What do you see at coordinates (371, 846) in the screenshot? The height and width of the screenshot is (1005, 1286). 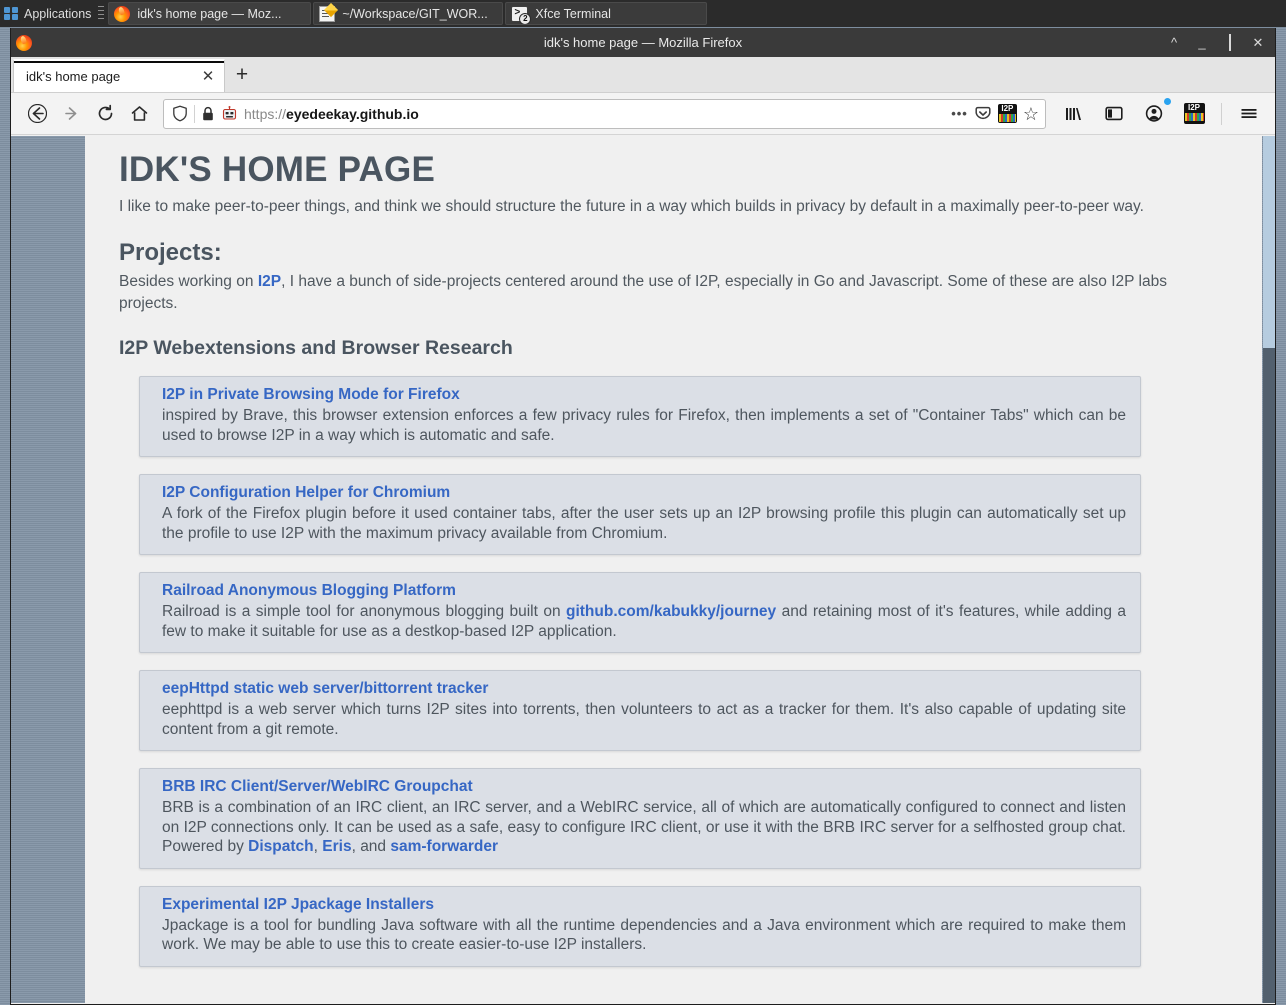 I see `card-body-mid: , and` at bounding box center [371, 846].